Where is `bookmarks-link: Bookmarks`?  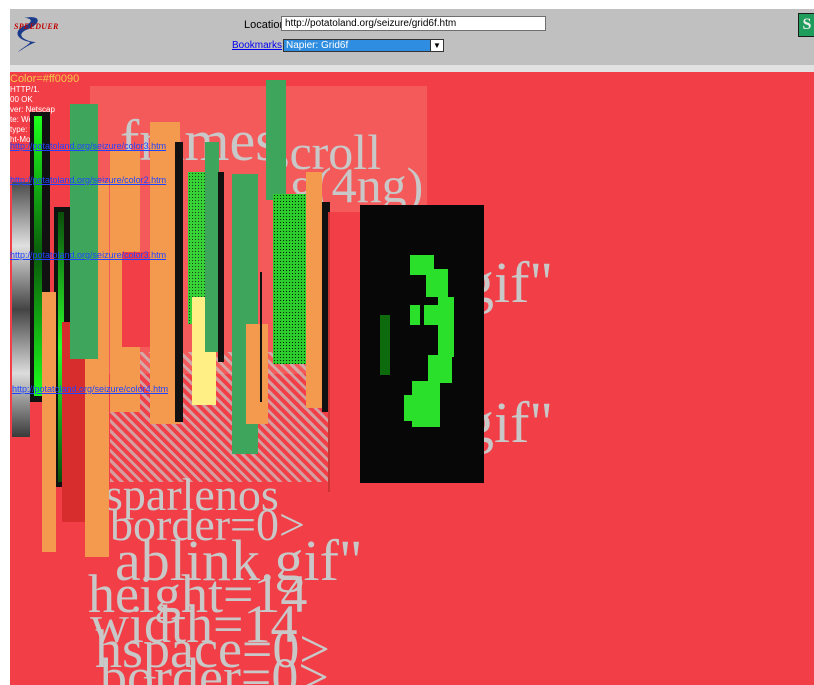
bookmarks-link: Bookmarks is located at coordinates (257, 45).